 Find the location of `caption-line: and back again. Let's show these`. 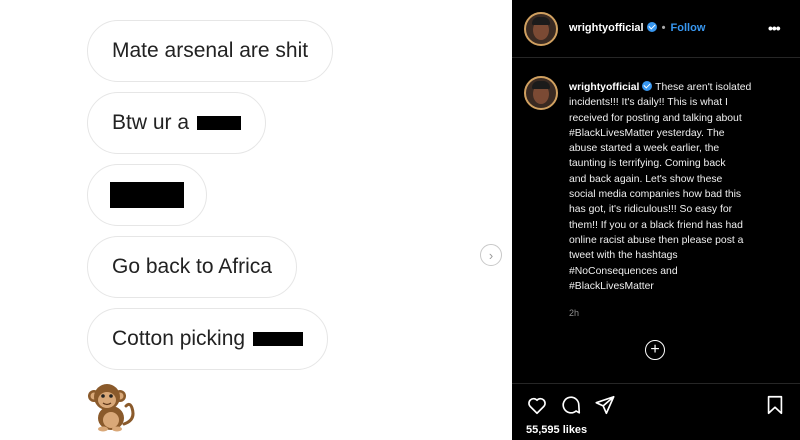

caption-line: and back again. Let's show these is located at coordinates (646, 179).